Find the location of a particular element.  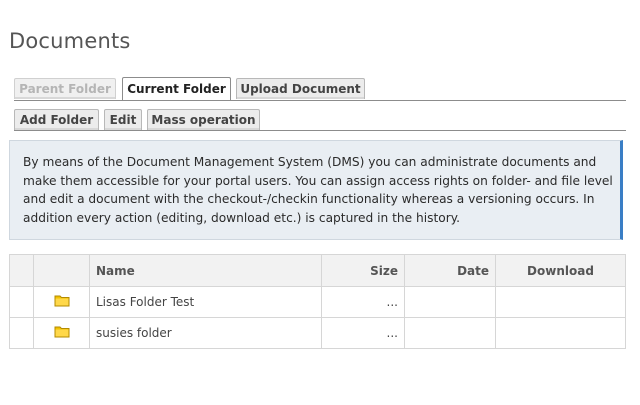

column-download-header: Download is located at coordinates (560, 270).